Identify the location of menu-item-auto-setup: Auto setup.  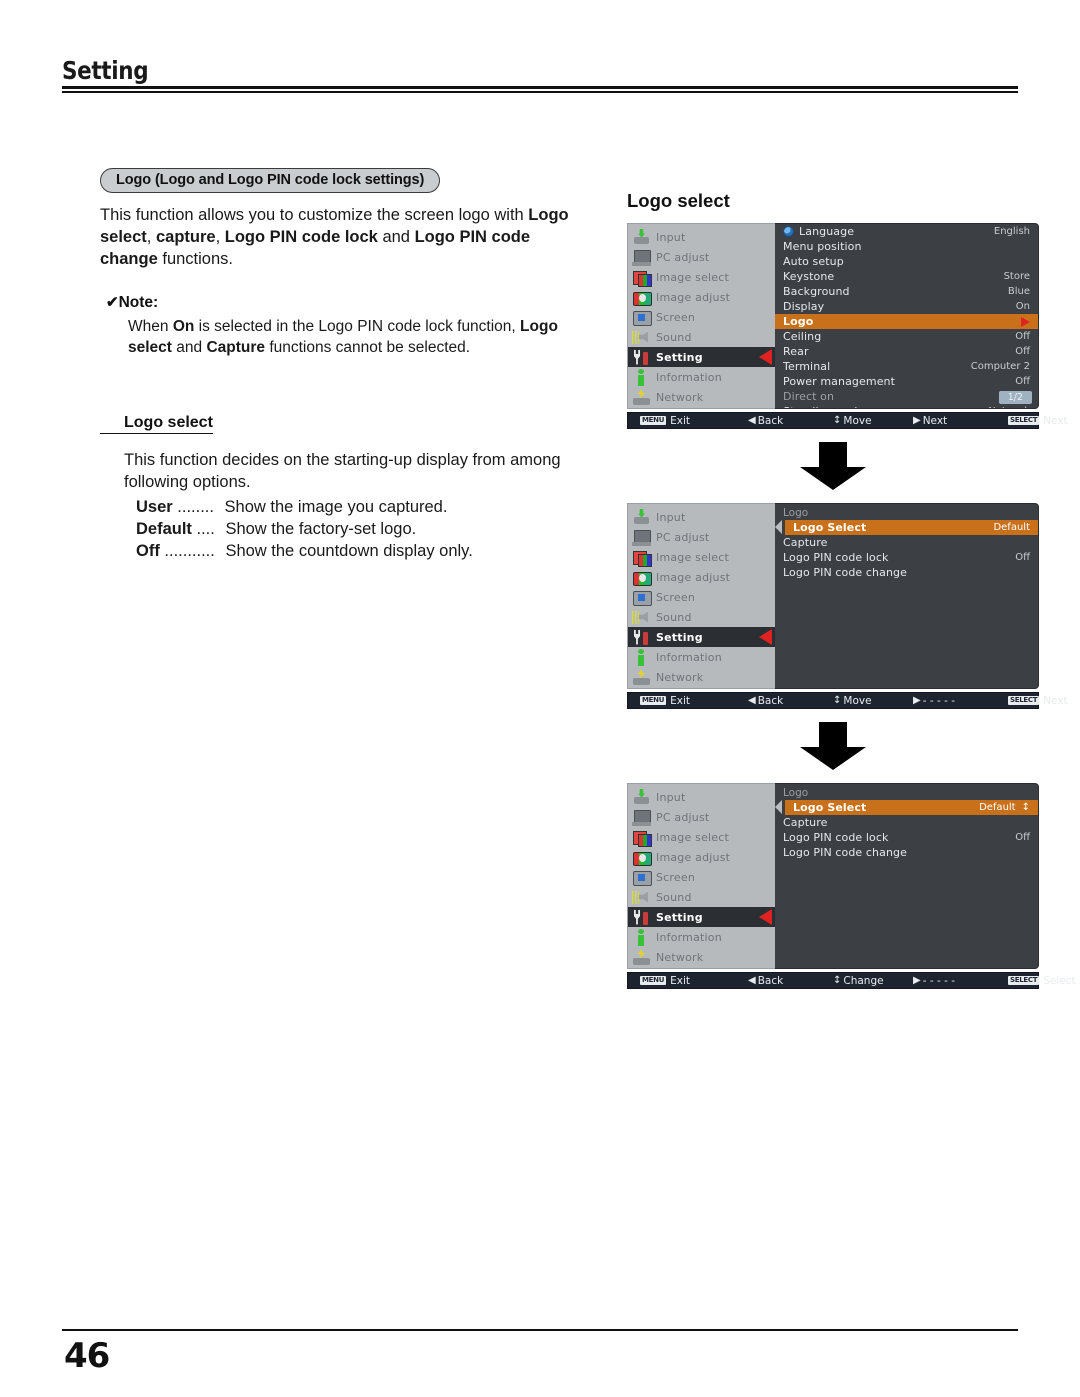
(906, 261).